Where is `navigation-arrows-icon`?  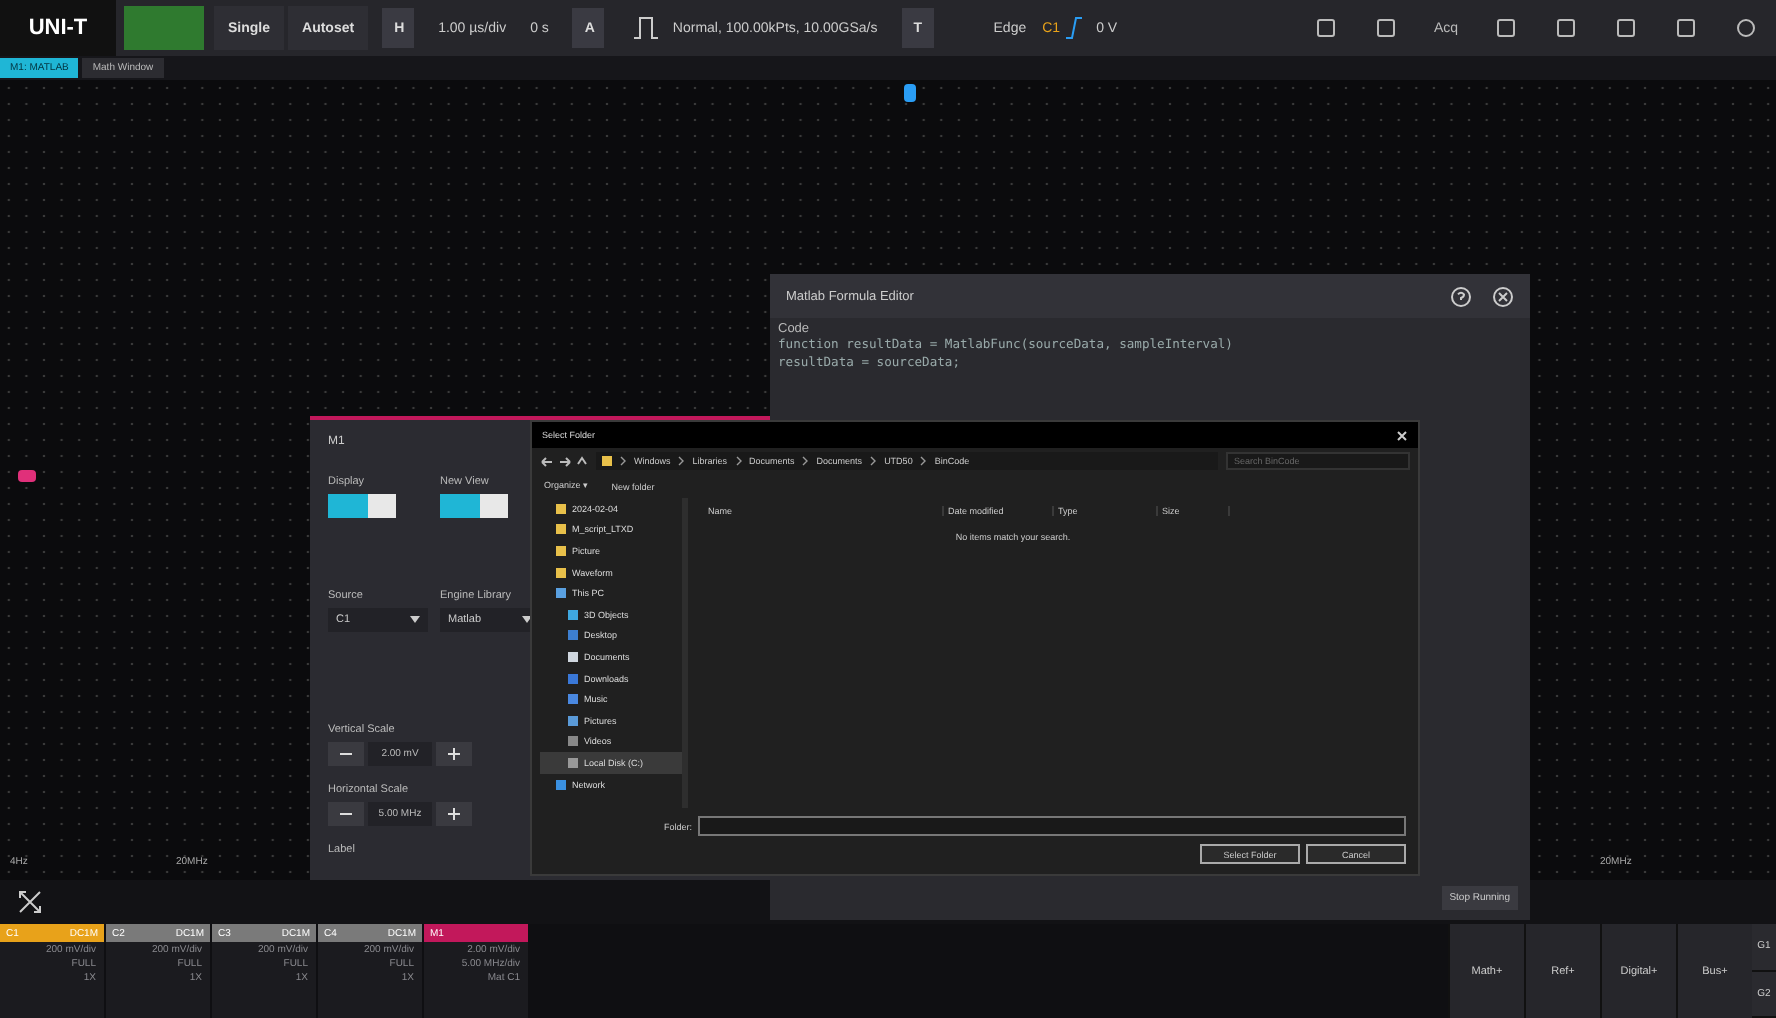 navigation-arrows-icon is located at coordinates (564, 461).